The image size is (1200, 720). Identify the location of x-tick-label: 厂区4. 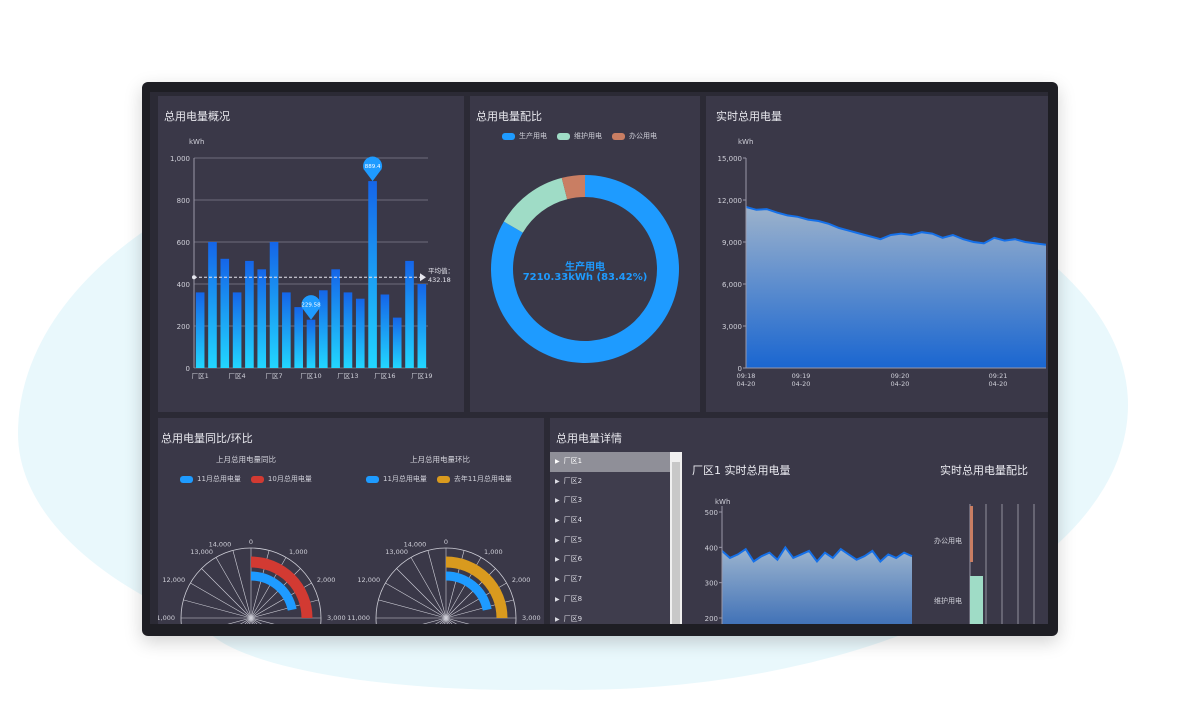
(237, 376).